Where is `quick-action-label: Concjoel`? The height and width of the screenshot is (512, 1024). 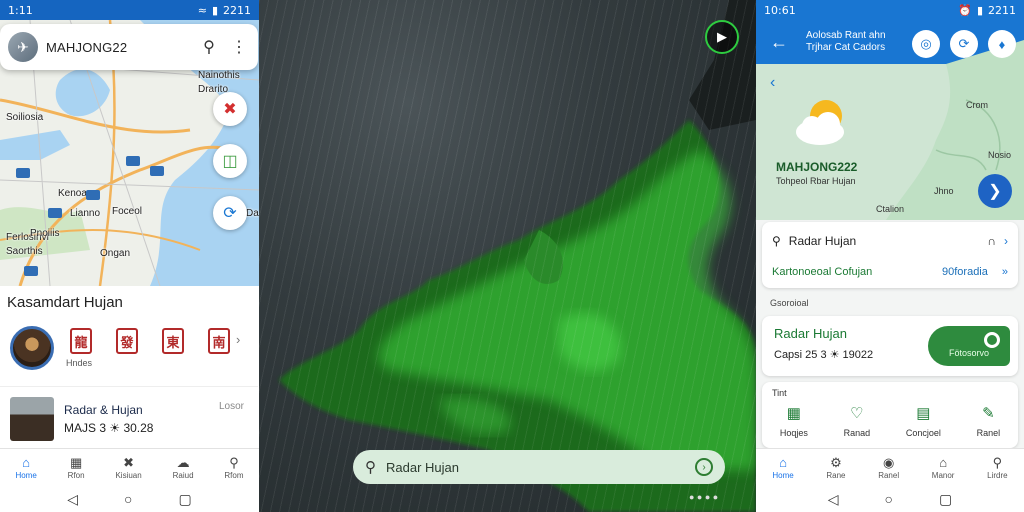 quick-action-label: Concjoel is located at coordinates (923, 433).